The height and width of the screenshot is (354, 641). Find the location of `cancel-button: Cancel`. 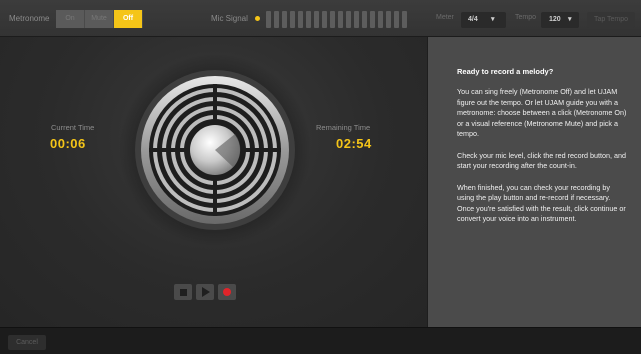

cancel-button: Cancel is located at coordinates (27, 342).